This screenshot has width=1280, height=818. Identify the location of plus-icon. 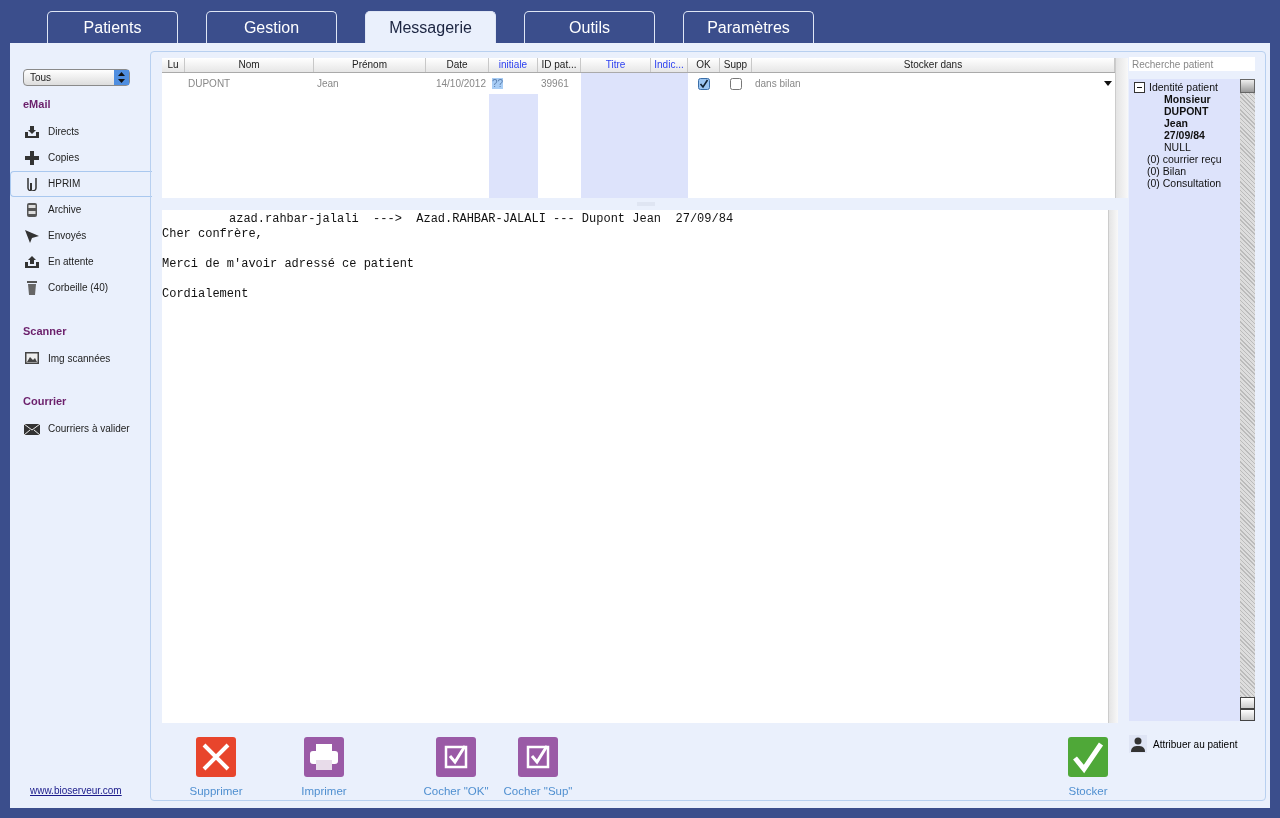
(32, 157).